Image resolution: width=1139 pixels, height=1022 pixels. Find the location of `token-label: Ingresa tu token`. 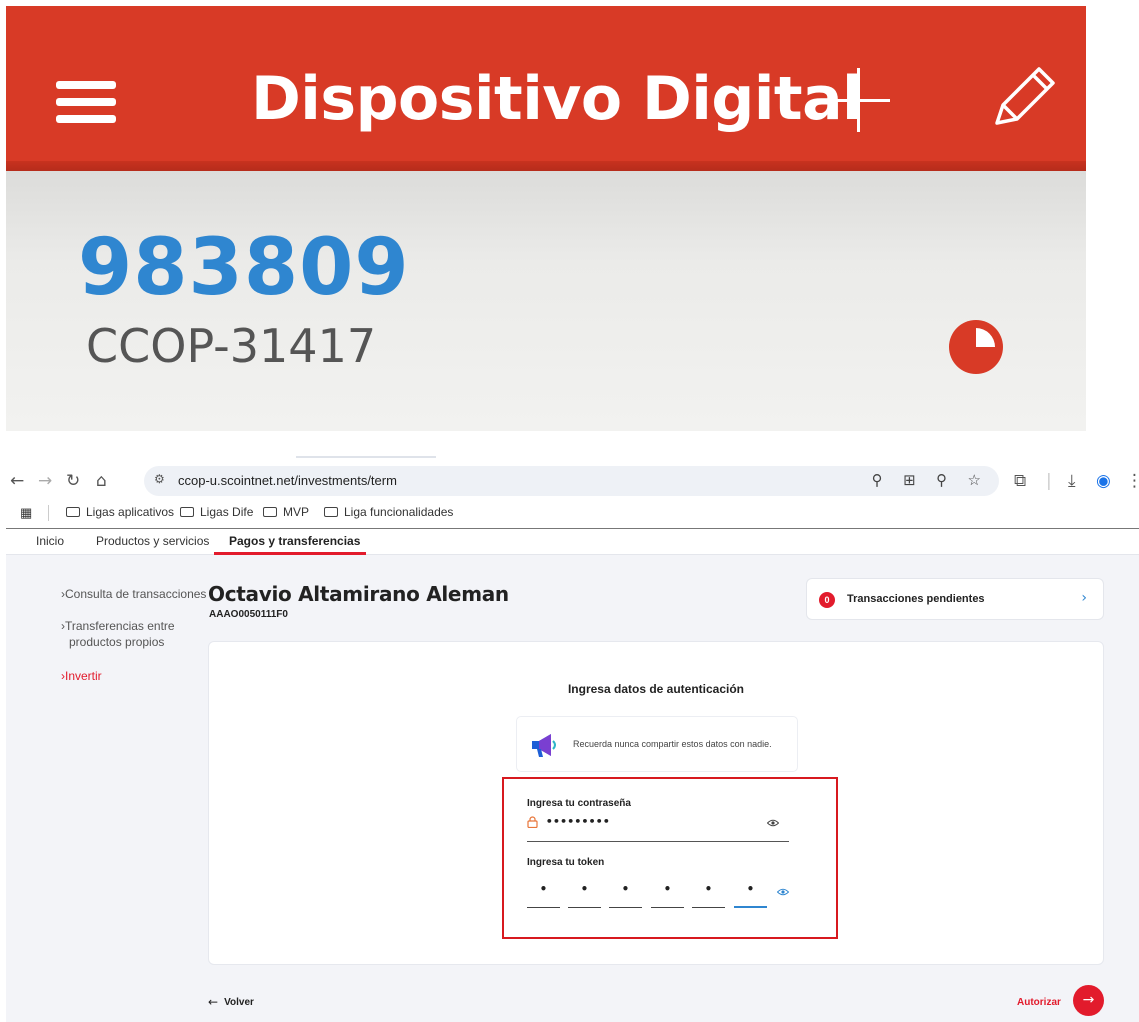

token-label: Ingresa tu token is located at coordinates (566, 862).